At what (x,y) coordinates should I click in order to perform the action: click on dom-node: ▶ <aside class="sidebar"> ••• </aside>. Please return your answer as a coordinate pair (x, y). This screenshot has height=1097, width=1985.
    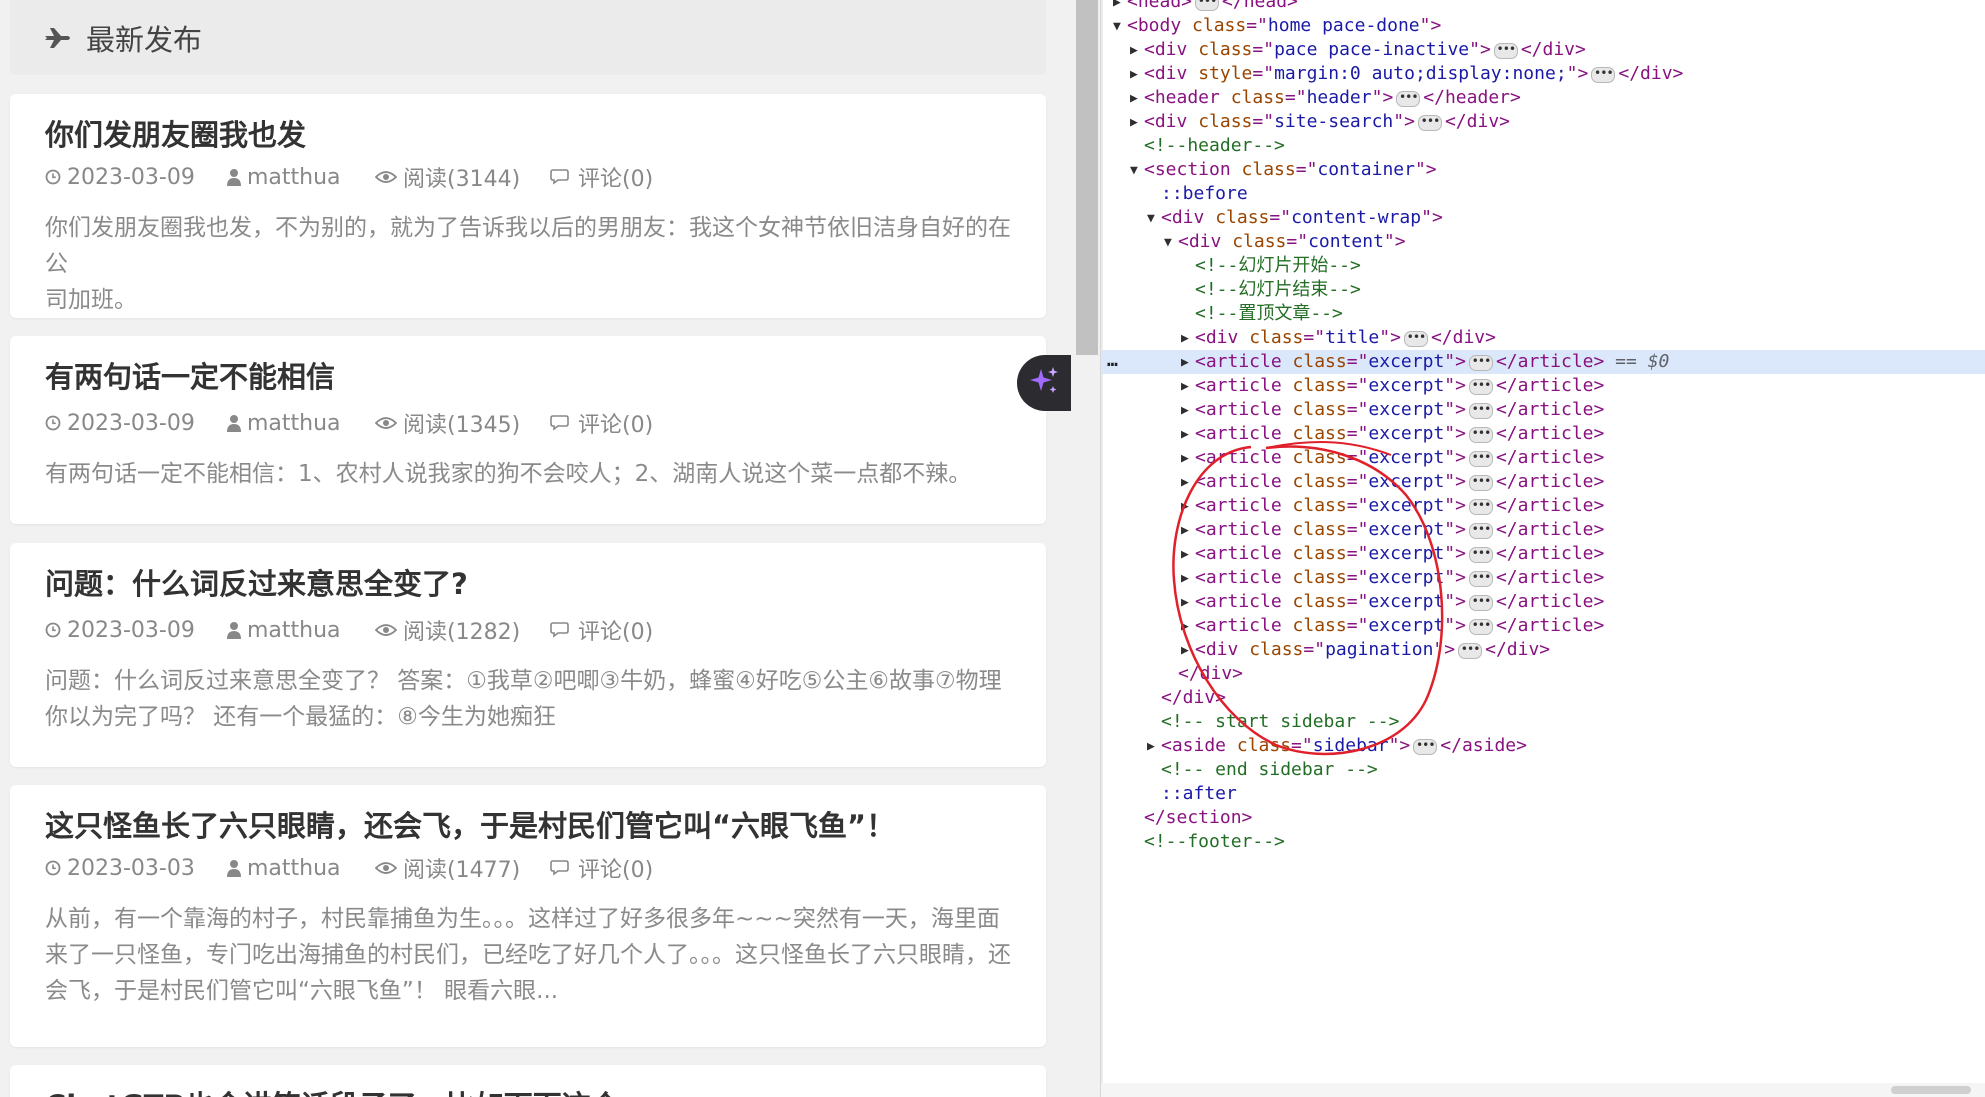
    Looking at the image, I should click on (1543, 746).